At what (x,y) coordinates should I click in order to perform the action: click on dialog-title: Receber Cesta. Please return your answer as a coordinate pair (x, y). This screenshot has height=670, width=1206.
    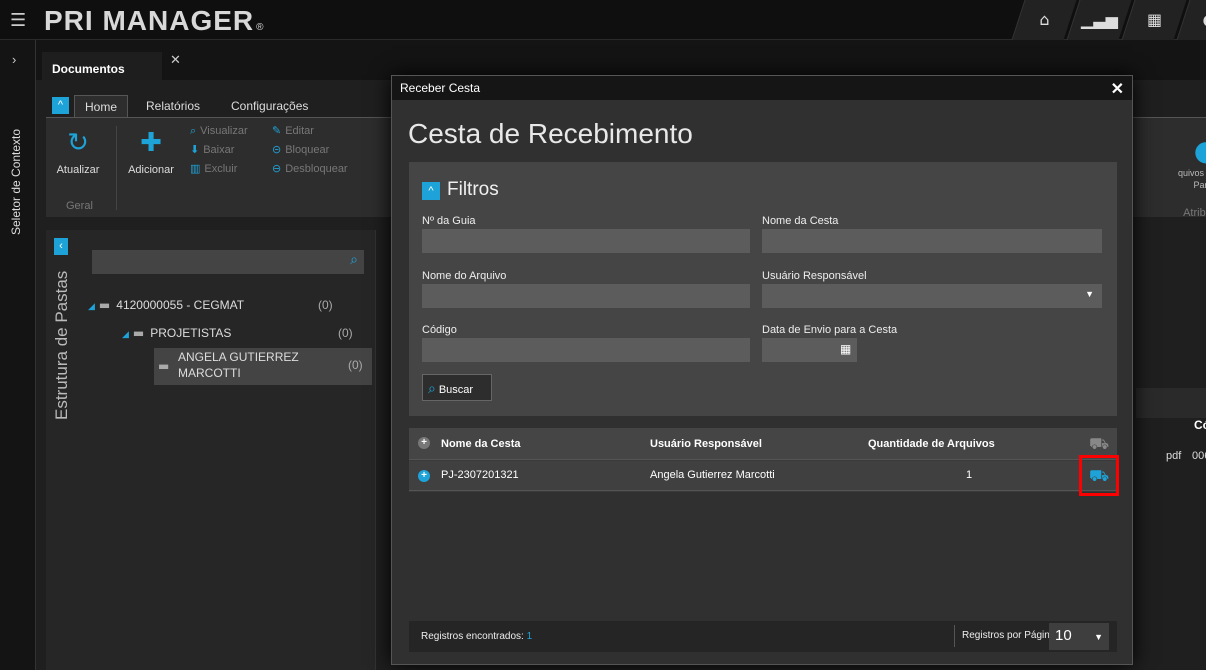
    Looking at the image, I should click on (762, 88).